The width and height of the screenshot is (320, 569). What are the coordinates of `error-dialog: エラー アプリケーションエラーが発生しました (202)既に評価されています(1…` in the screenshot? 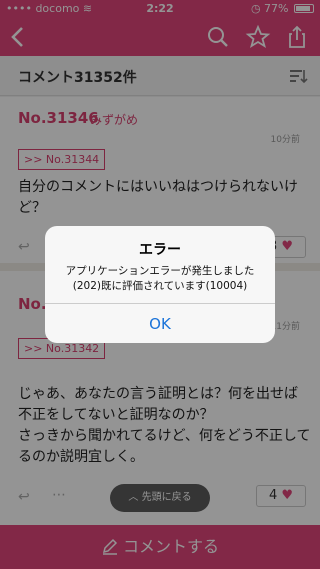 It's located at (160, 284).